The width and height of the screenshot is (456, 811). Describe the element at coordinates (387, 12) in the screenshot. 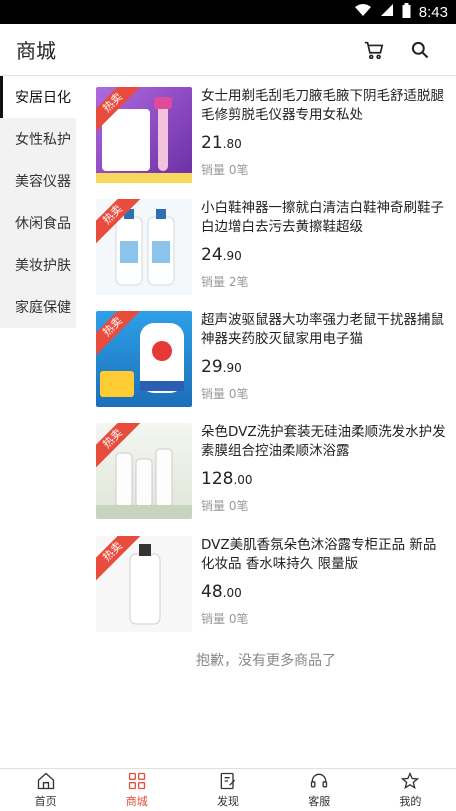

I see `signal-icon` at that location.